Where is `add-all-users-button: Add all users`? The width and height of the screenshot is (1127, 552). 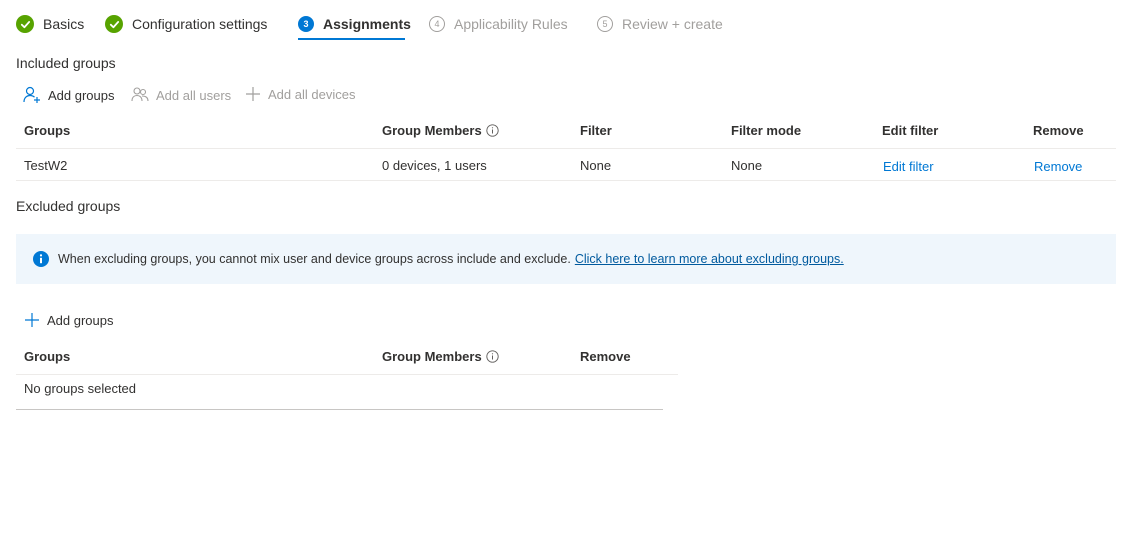
add-all-users-button: Add all users is located at coordinates (181, 95).